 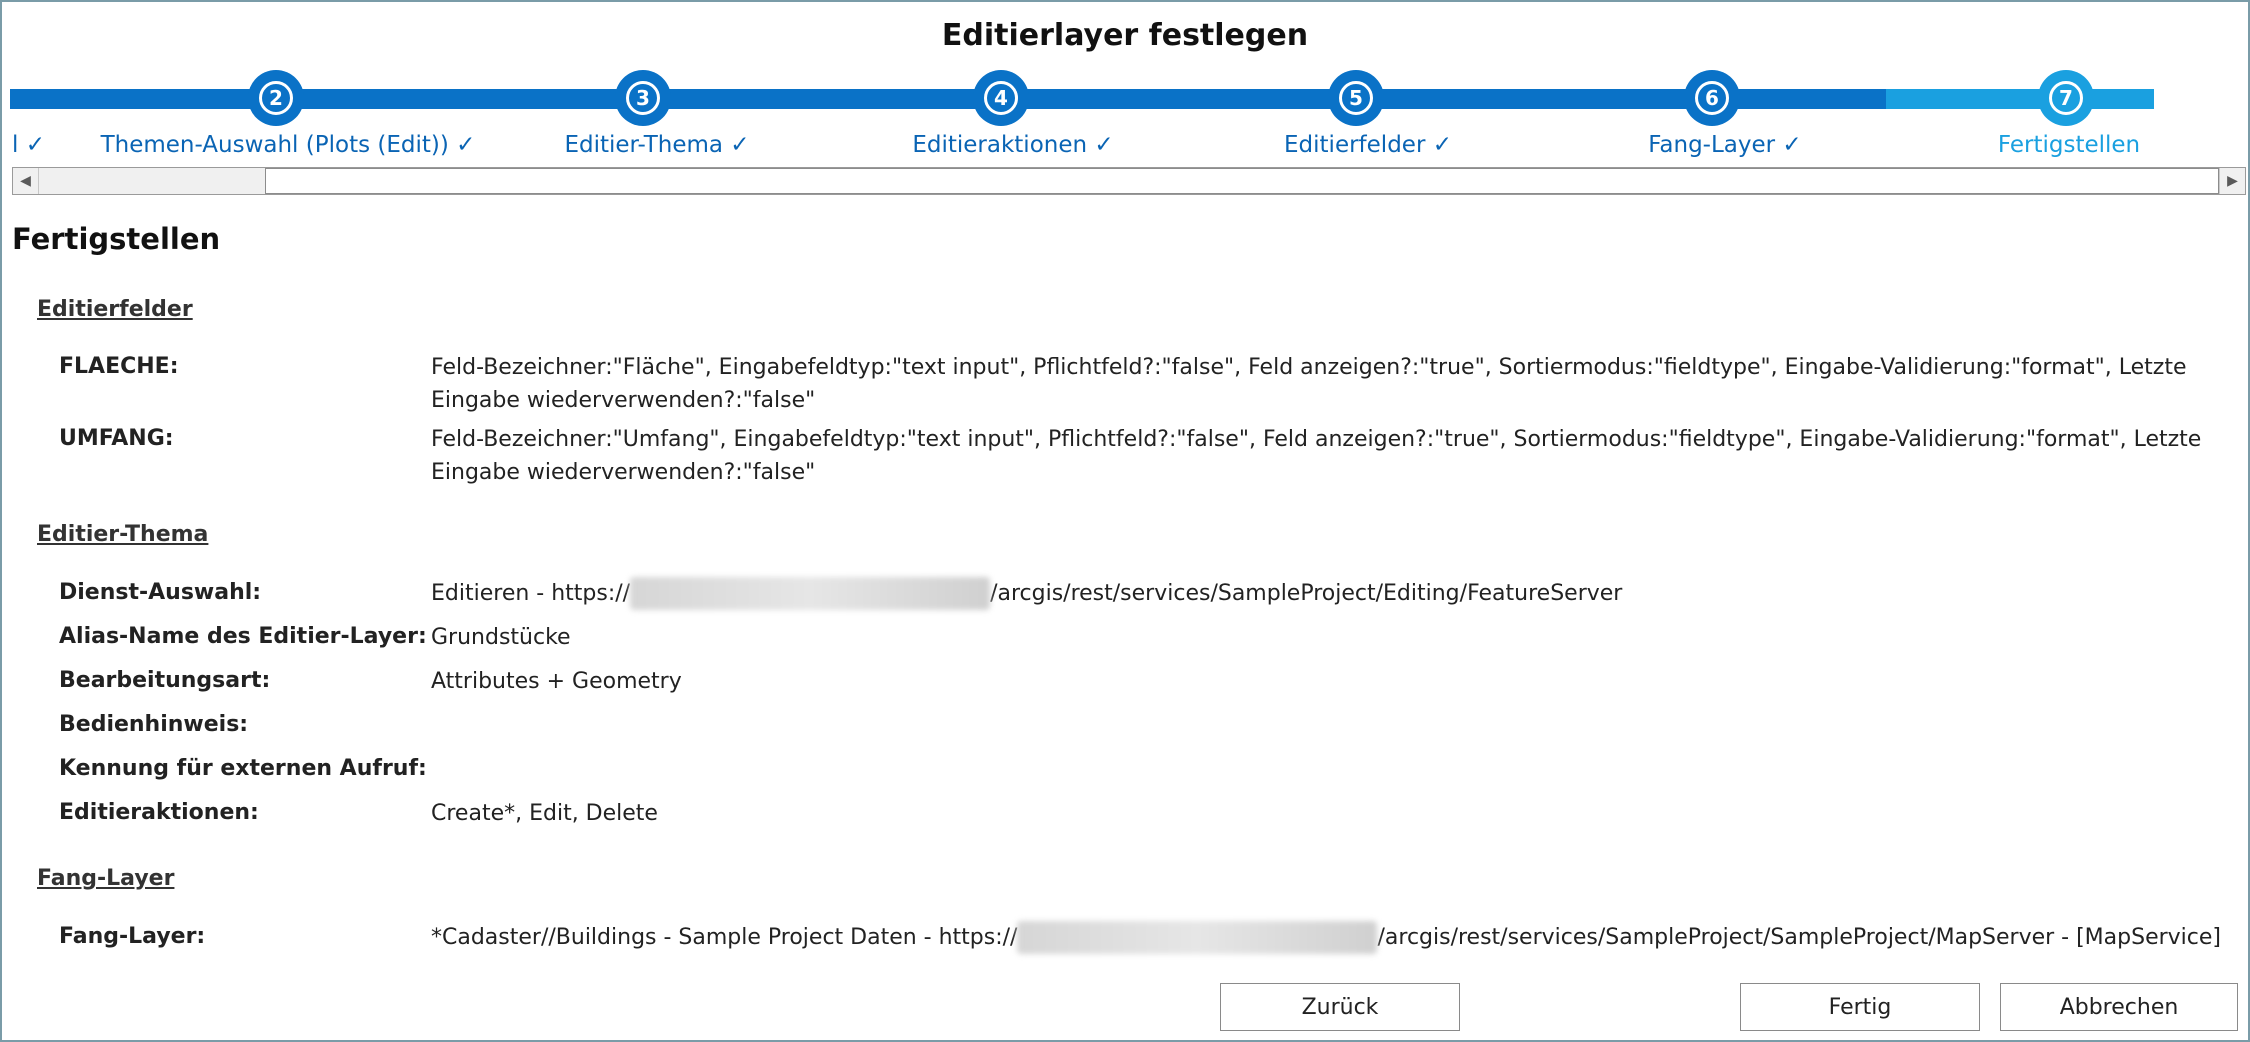 I want to click on step-circle-3: 3, so click(x=643, y=98).